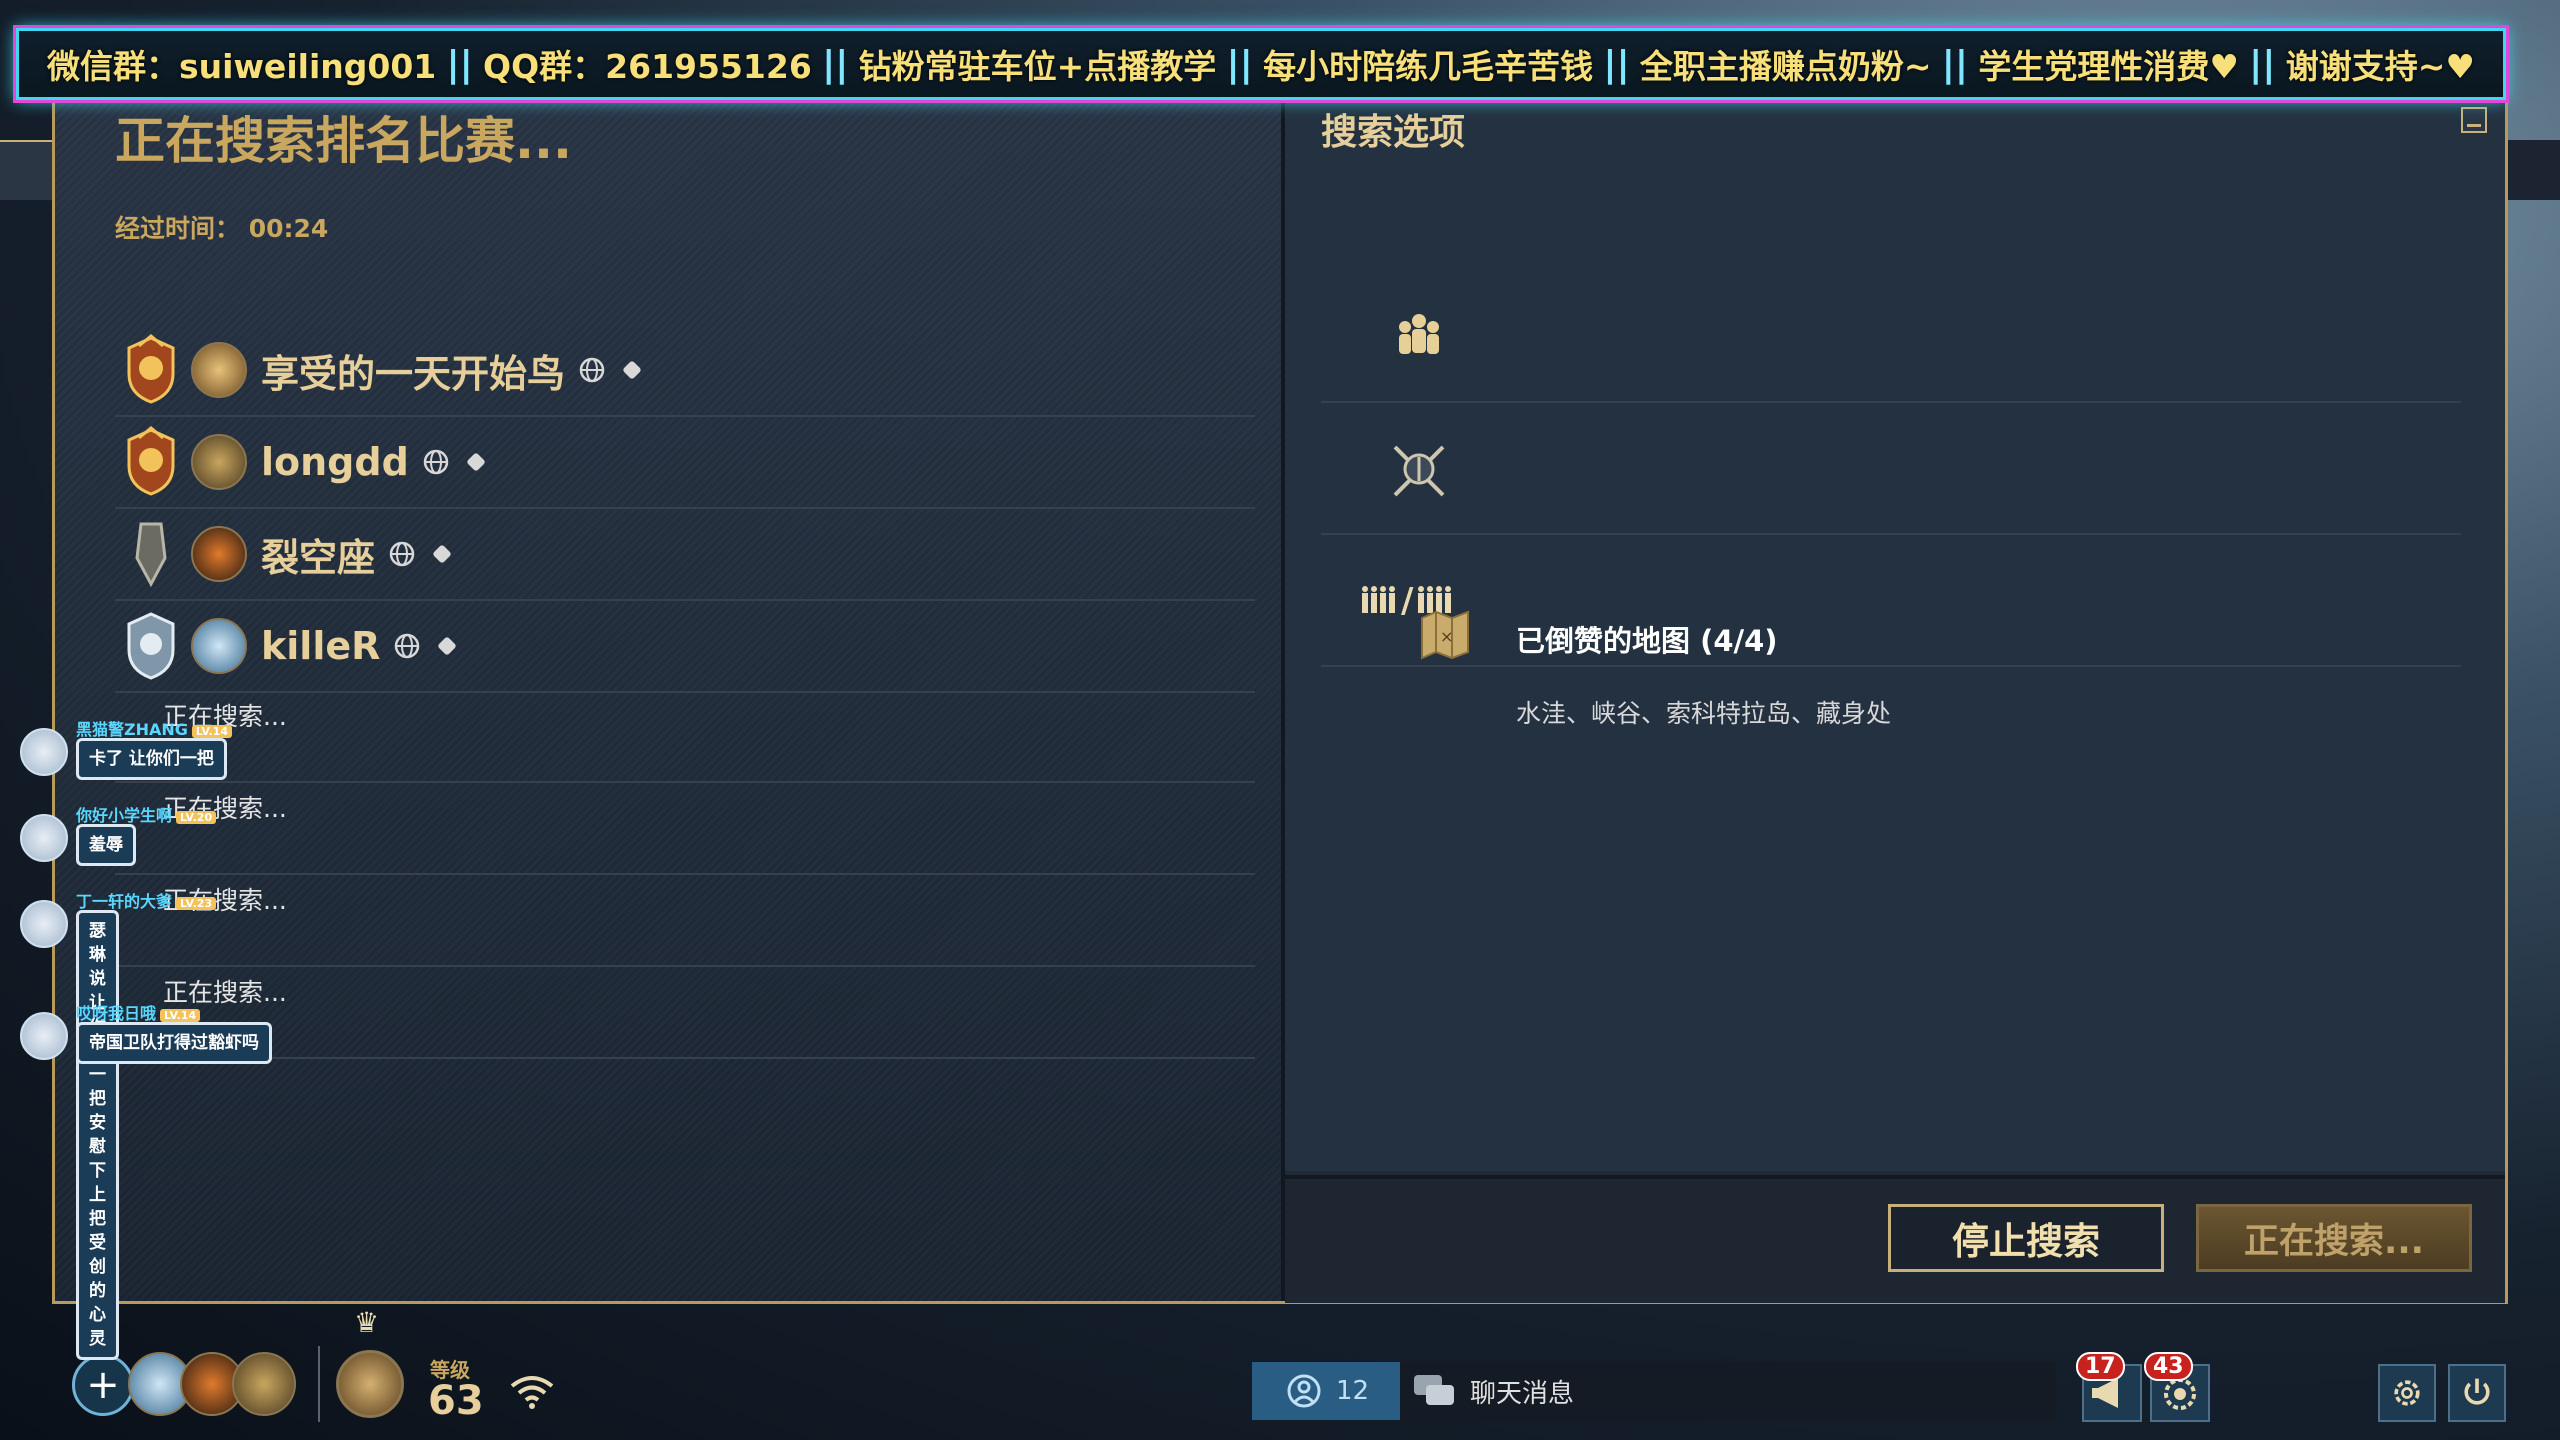 The width and height of the screenshot is (2560, 1440). What do you see at coordinates (321, 646) in the screenshot?
I see `player-name: killeR` at bounding box center [321, 646].